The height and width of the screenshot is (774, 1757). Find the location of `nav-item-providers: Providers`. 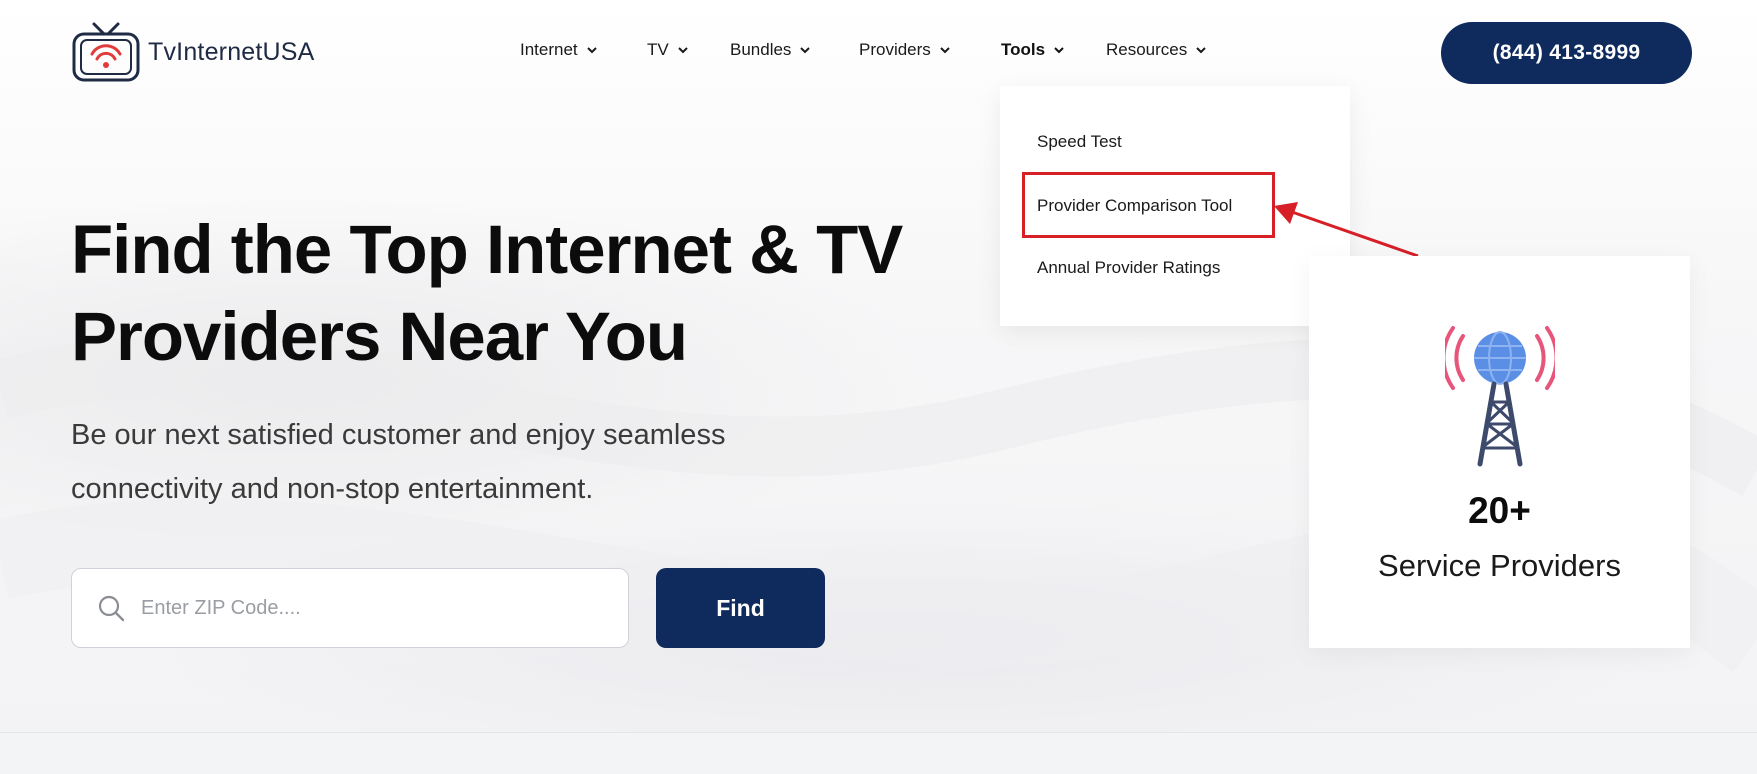

nav-item-providers: Providers is located at coordinates (905, 50).